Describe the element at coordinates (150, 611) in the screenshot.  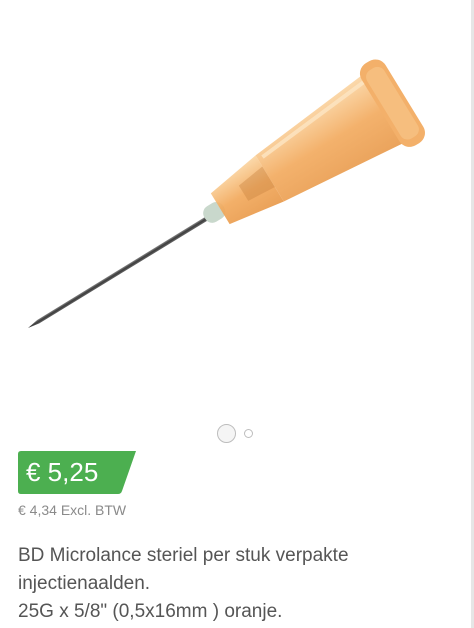
I see `description-line: 25G x 5/8" (0,5x16mm ) oranje.` at that location.